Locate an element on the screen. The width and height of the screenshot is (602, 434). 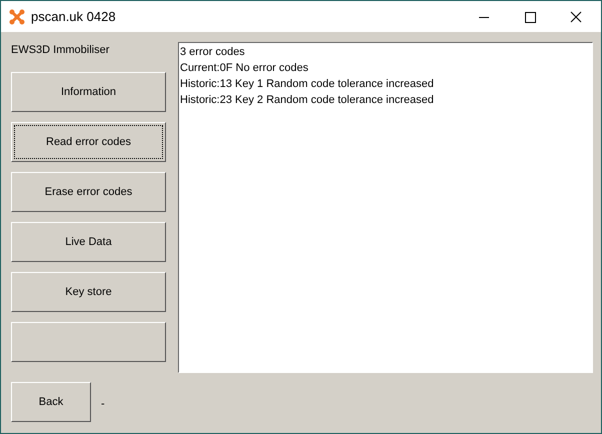
output-line: 3 error codes is located at coordinates (213, 52).